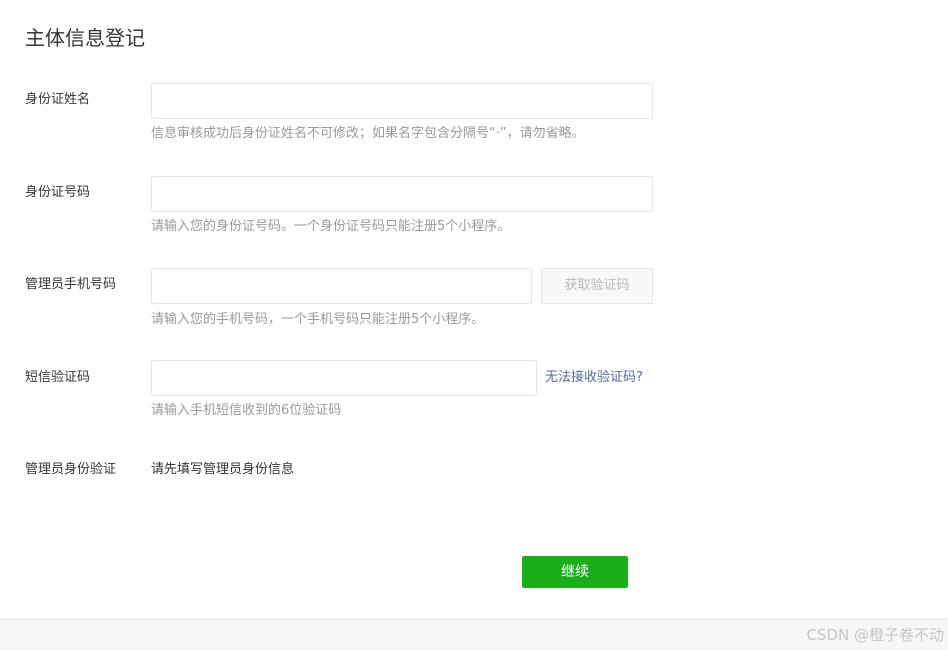  Describe the element at coordinates (71, 469) in the screenshot. I see `admin-verify-label: 管理员身份验证` at that location.